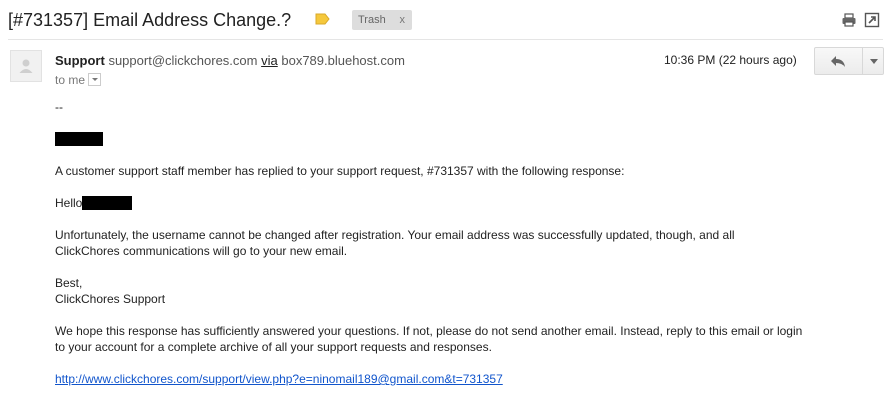 The height and width of the screenshot is (409, 891). What do you see at coordinates (372, 20) in the screenshot?
I see `trash-label: Trash` at bounding box center [372, 20].